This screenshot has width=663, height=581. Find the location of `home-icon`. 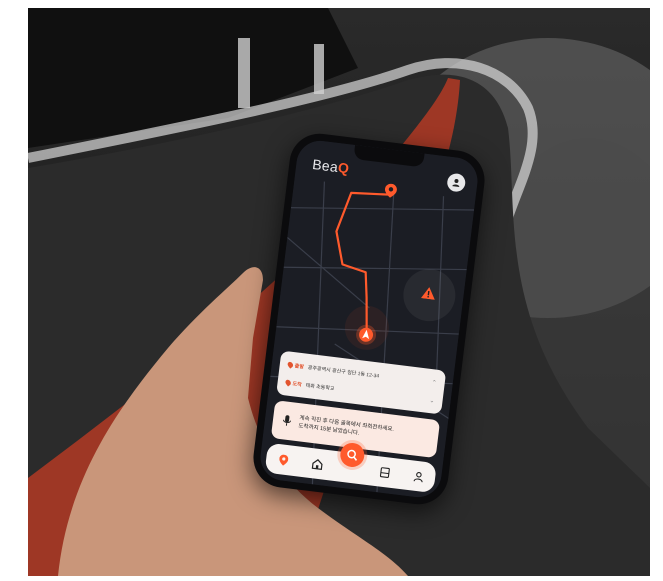

home-icon is located at coordinates (317, 464).